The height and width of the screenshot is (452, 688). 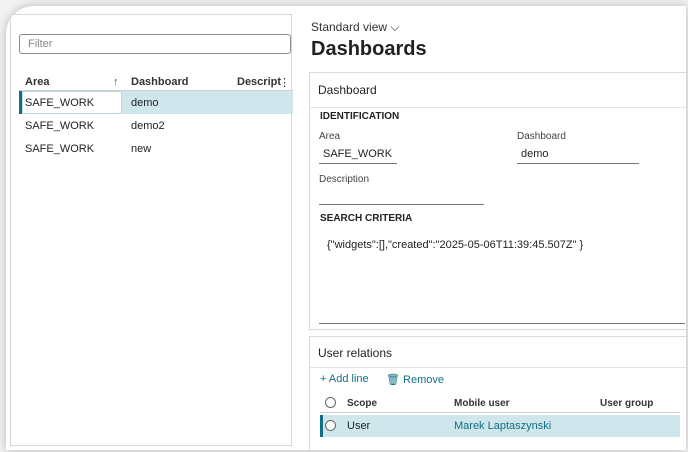 I want to click on table-row: User Marek Laptaszynski, so click(x=500, y=426).